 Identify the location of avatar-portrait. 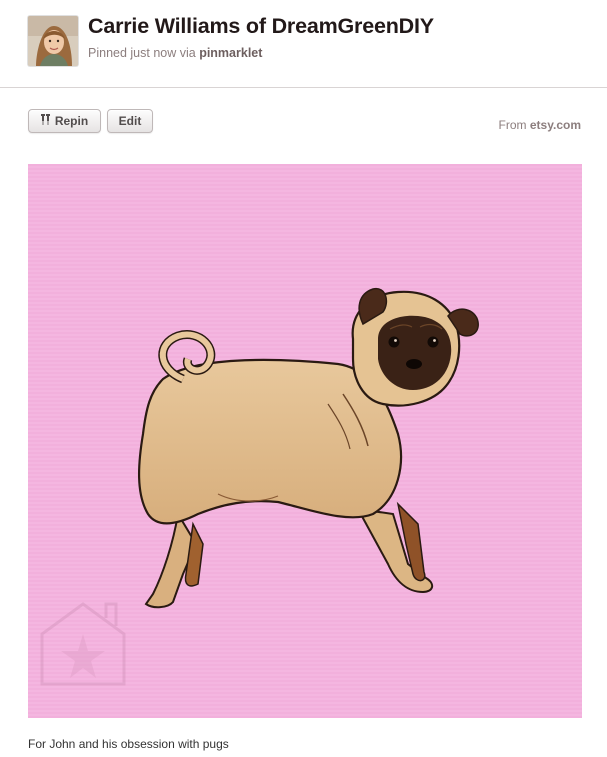
(53, 41).